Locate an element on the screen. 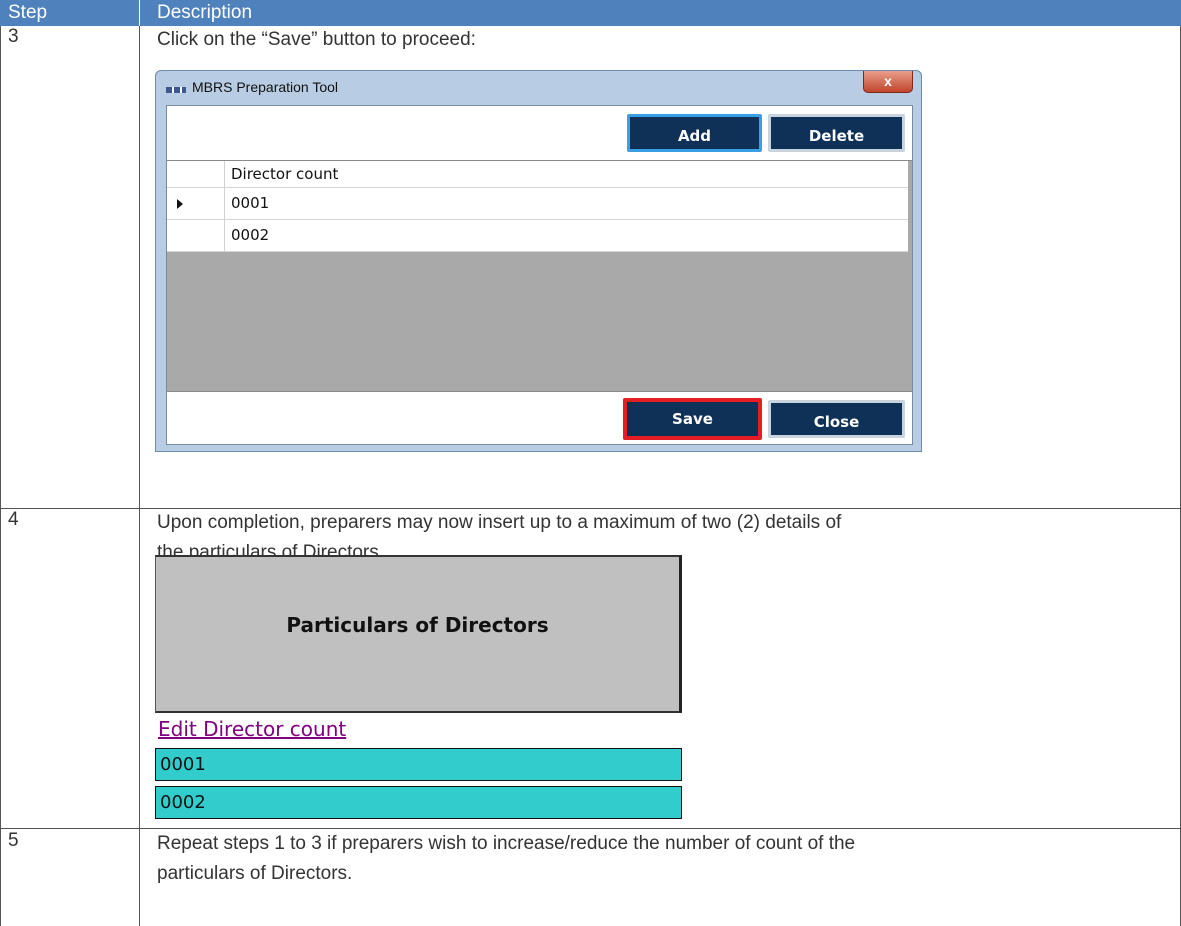 The image size is (1181, 926). particulars-of-directors-box: Particulars of Directors is located at coordinates (418, 634).